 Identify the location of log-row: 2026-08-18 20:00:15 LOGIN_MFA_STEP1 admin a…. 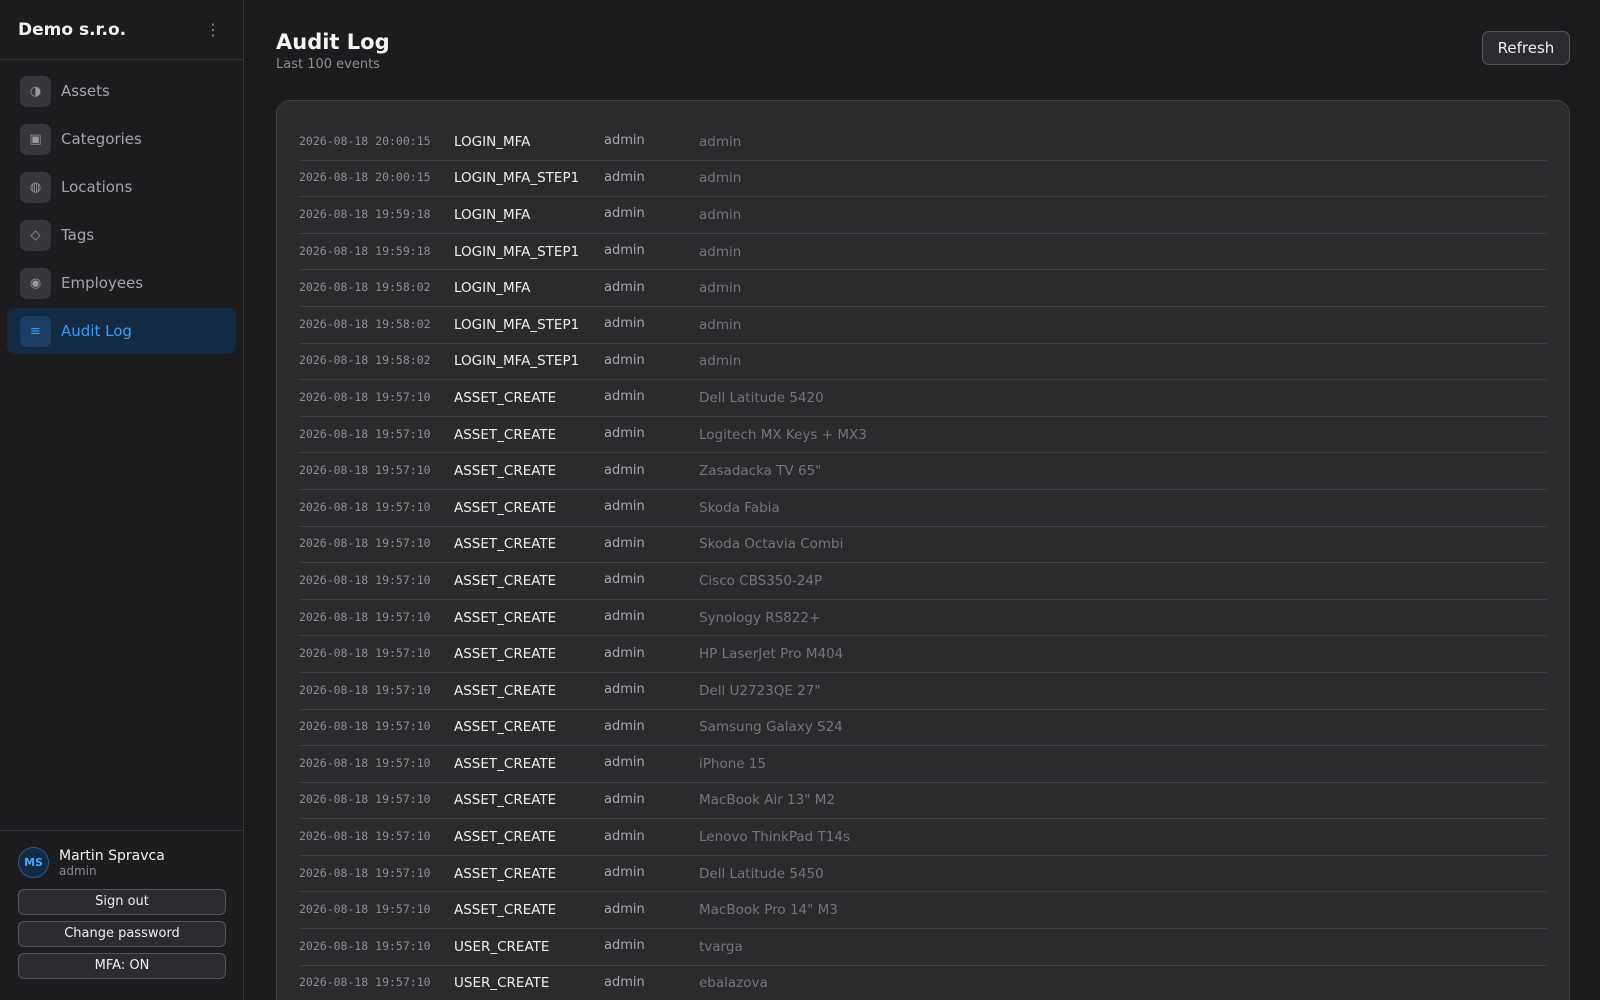
(923, 179).